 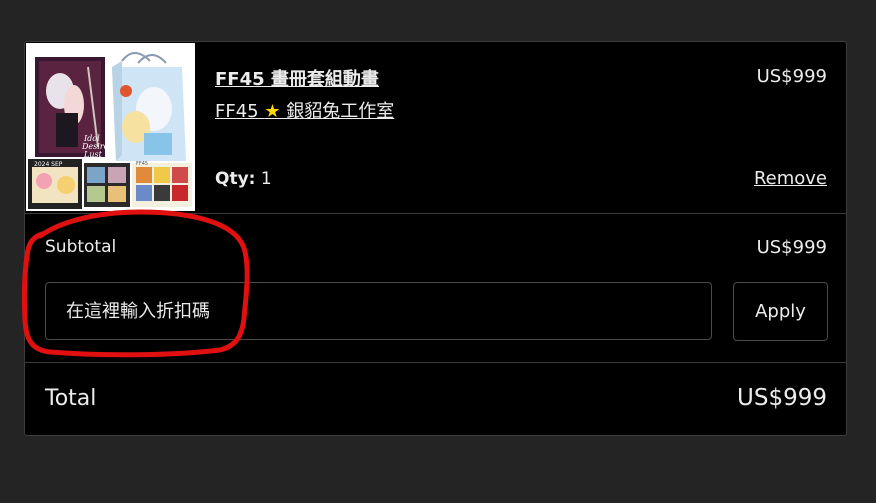 I want to click on quantity: Qty: 1, so click(x=243, y=179).